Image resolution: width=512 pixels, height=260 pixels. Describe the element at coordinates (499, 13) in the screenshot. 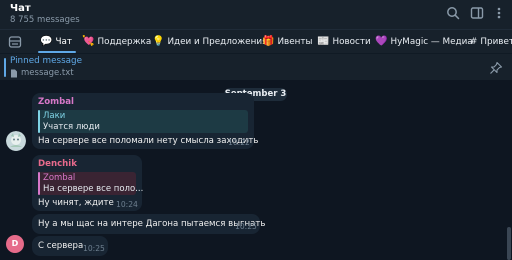

I see `more-vertical-icon` at that location.